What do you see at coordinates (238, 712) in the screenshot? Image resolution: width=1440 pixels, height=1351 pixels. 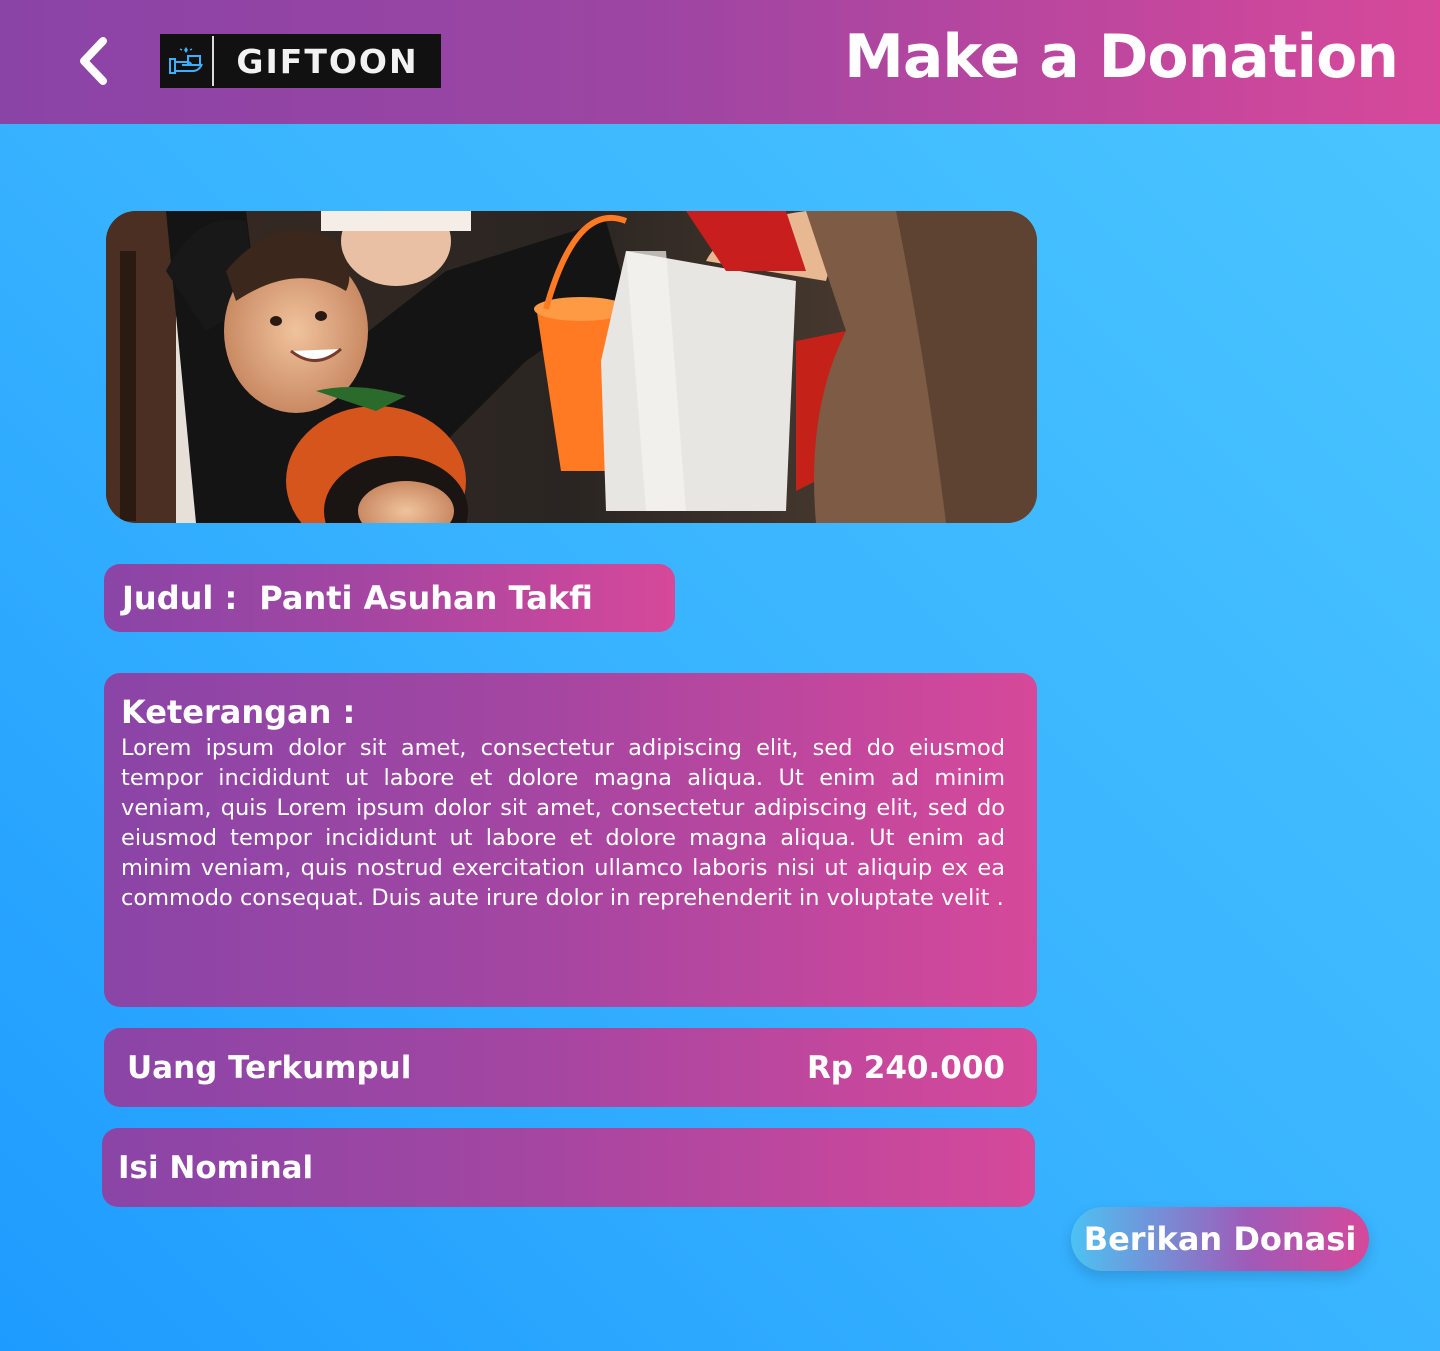 I see `description-label: Keterangan :` at bounding box center [238, 712].